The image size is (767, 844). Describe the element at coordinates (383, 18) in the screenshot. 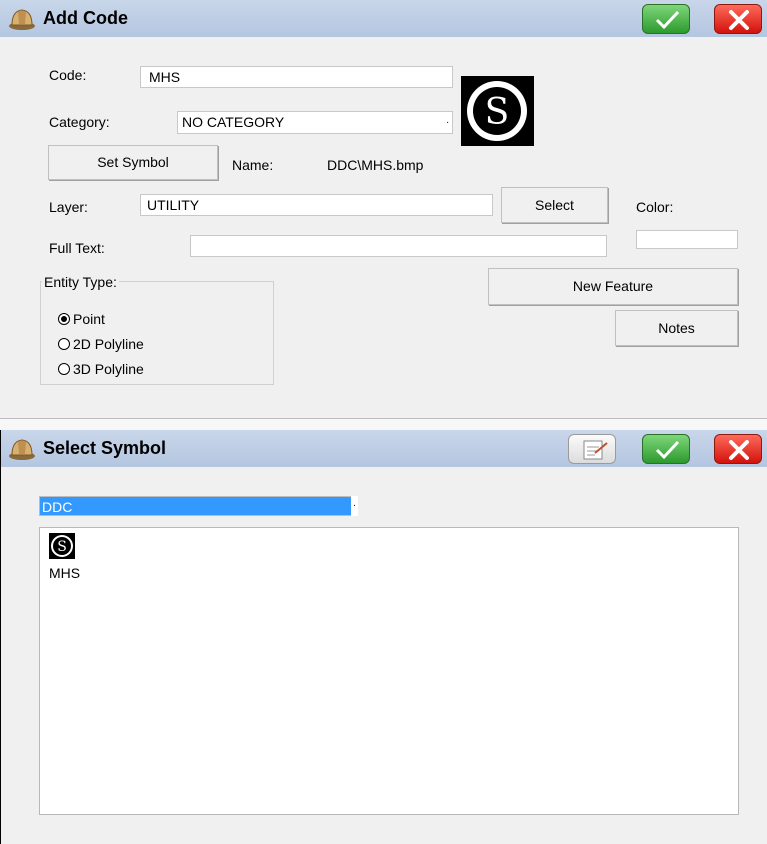

I see `add-code-titlebar: Add Code` at that location.